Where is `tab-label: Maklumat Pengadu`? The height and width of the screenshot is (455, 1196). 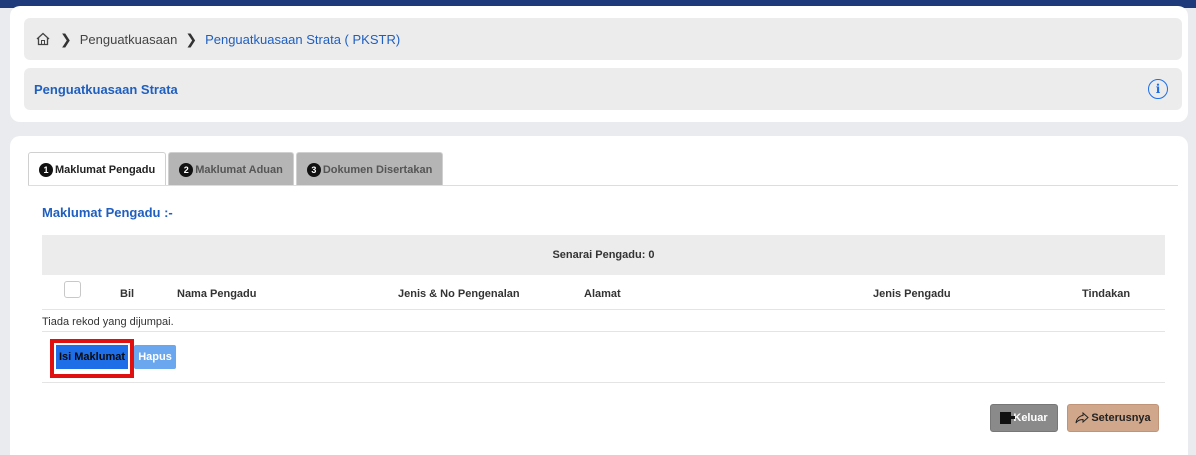 tab-label: Maklumat Pengadu is located at coordinates (105, 169).